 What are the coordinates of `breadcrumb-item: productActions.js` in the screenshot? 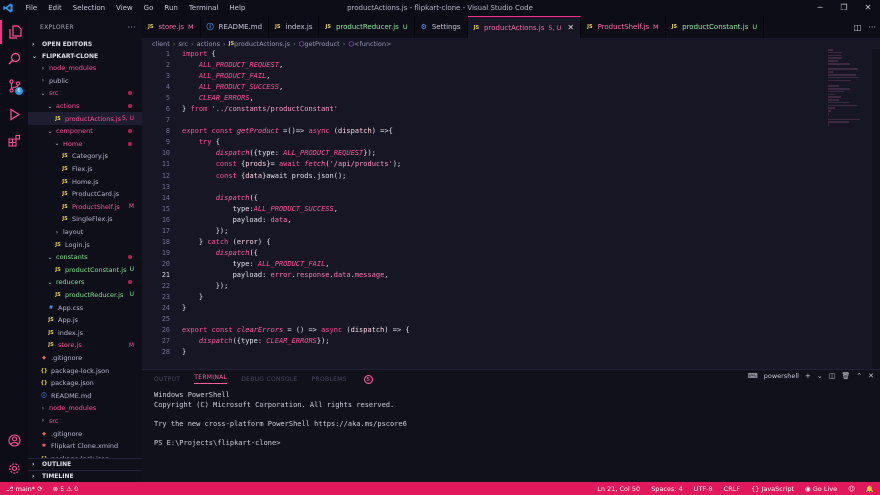 It's located at (262, 44).